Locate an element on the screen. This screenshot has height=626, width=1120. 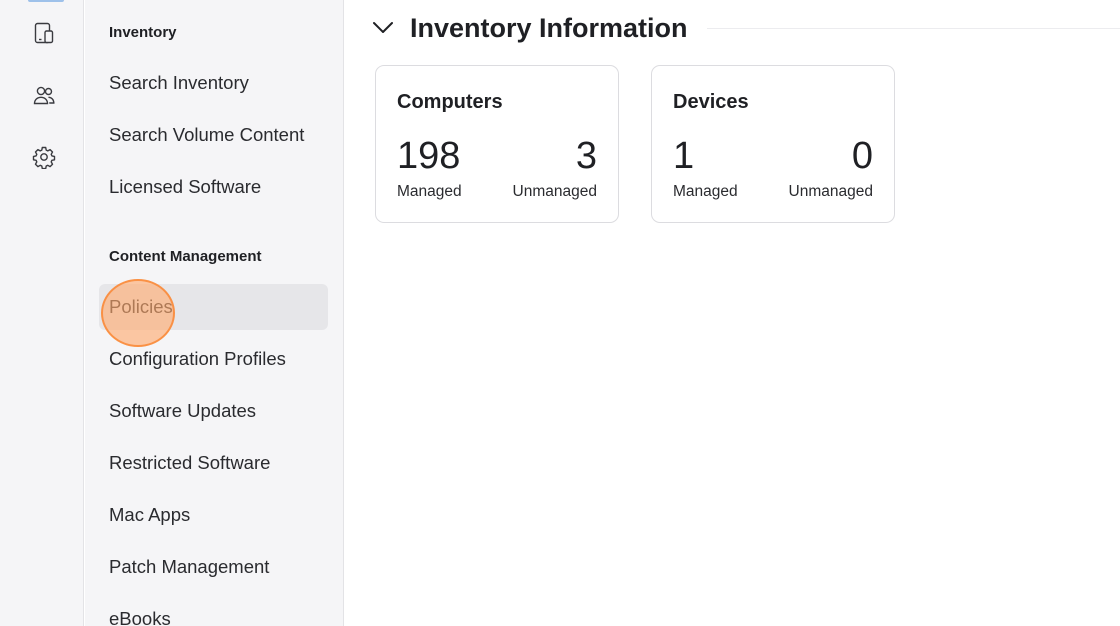
devices-card: Devices 1 0 Managed Unmanaged is located at coordinates (773, 144).